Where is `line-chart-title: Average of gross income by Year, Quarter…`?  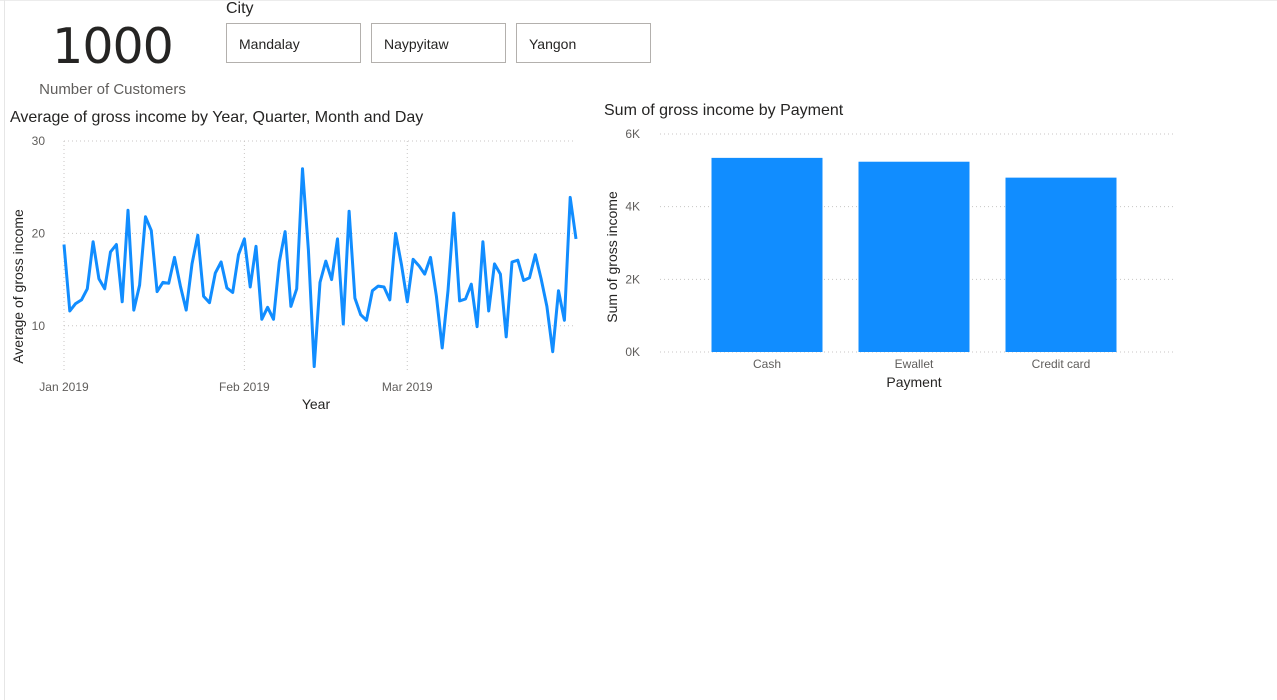 line-chart-title: Average of gross income by Year, Quarter… is located at coordinates (217, 117).